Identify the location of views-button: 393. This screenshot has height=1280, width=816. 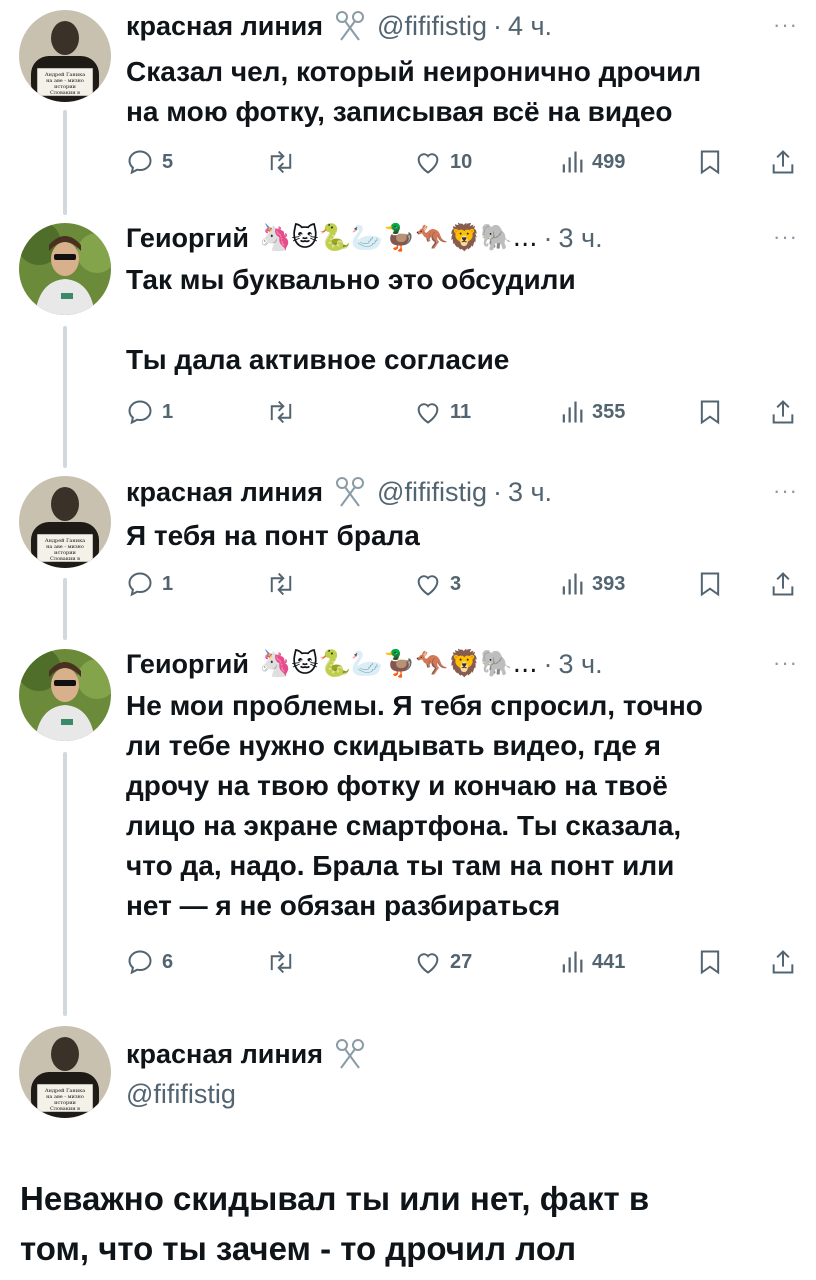
(592, 584).